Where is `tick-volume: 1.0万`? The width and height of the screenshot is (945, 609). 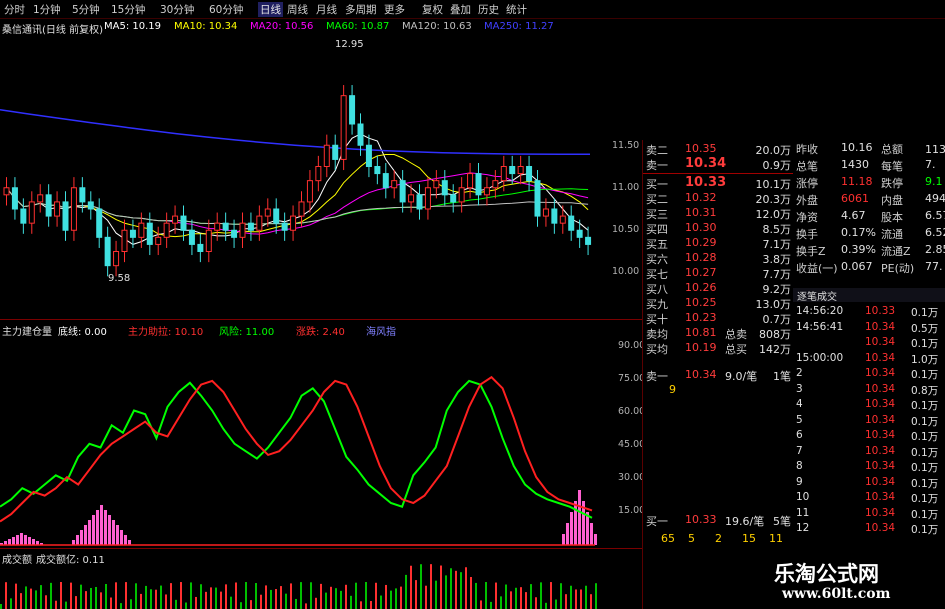 tick-volume: 1.0万 is located at coordinates (925, 359).